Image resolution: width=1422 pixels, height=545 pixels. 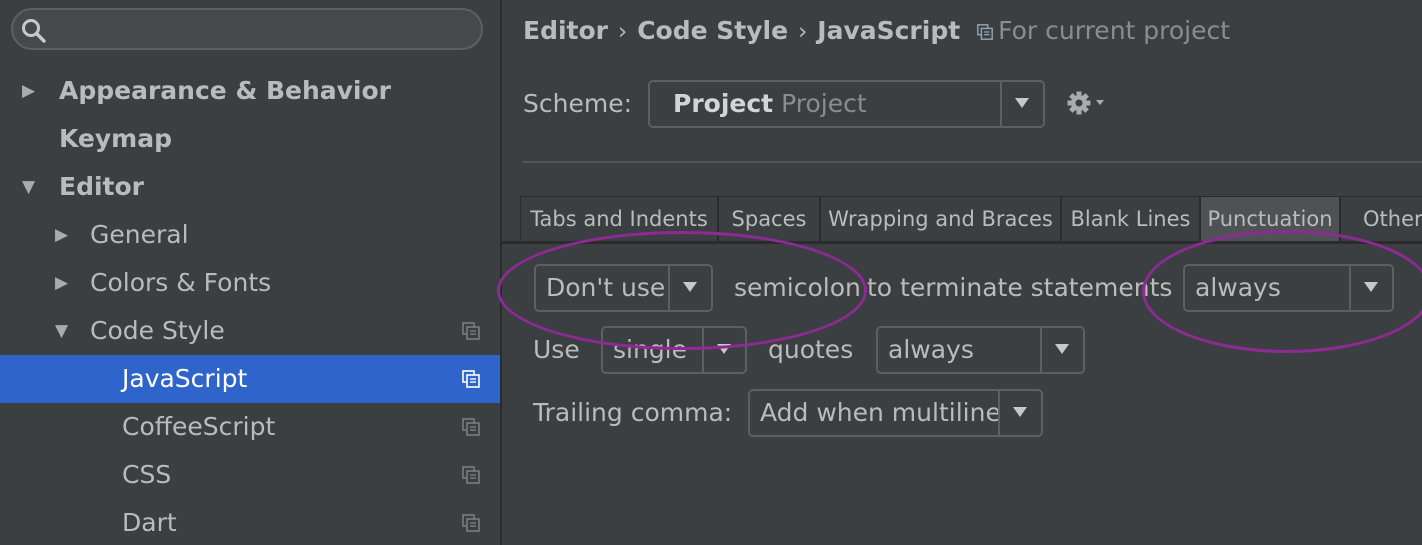 I want to click on scheme-select: Project Project, so click(x=846, y=104).